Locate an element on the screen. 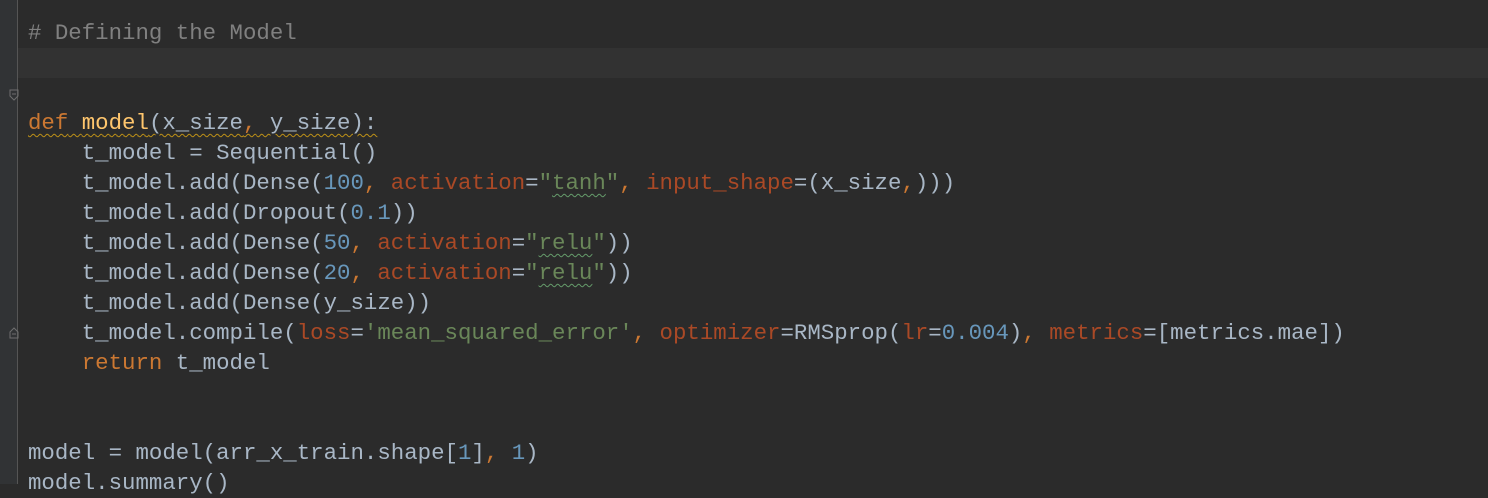 This screenshot has height=498, width=1488. code-text: t_model.add(Dropout( is located at coordinates (189, 213).